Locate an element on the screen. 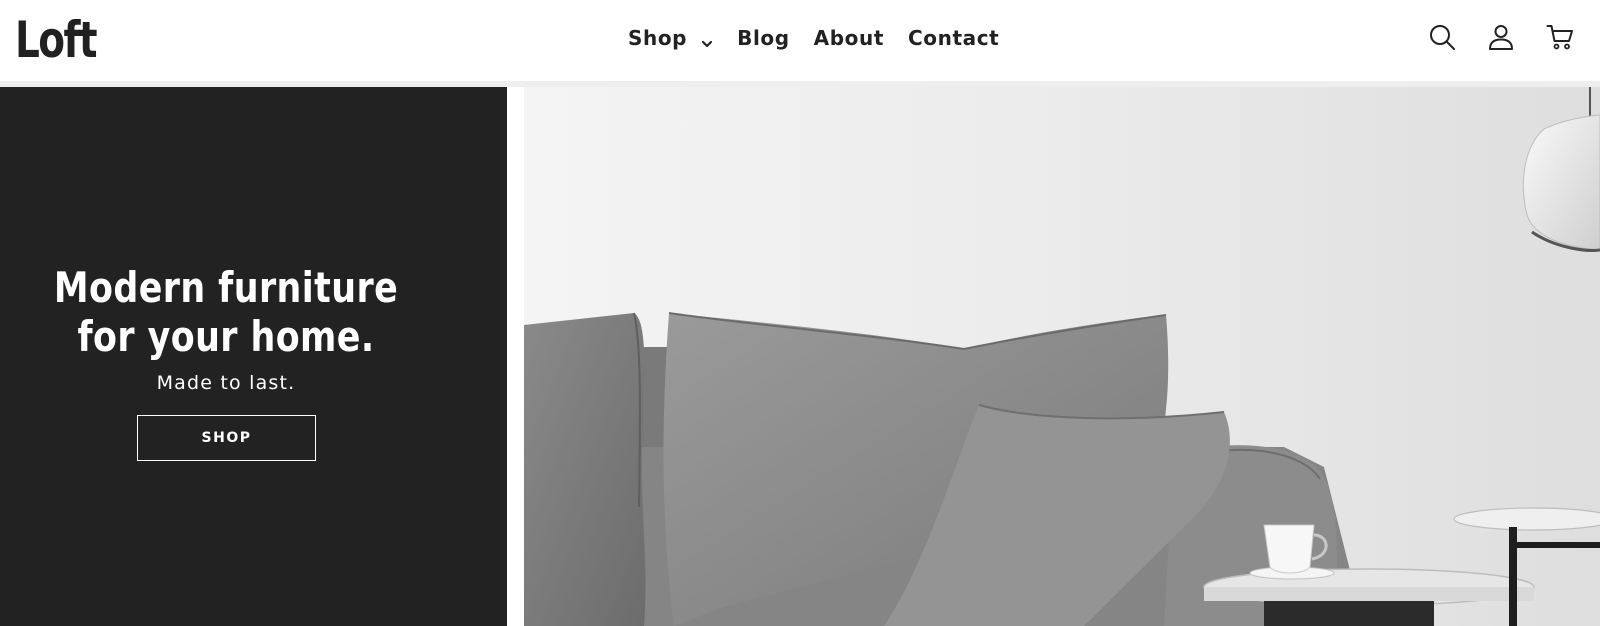 Image resolution: width=1600 pixels, height=626 pixels. account-icon is located at coordinates (1501, 37).